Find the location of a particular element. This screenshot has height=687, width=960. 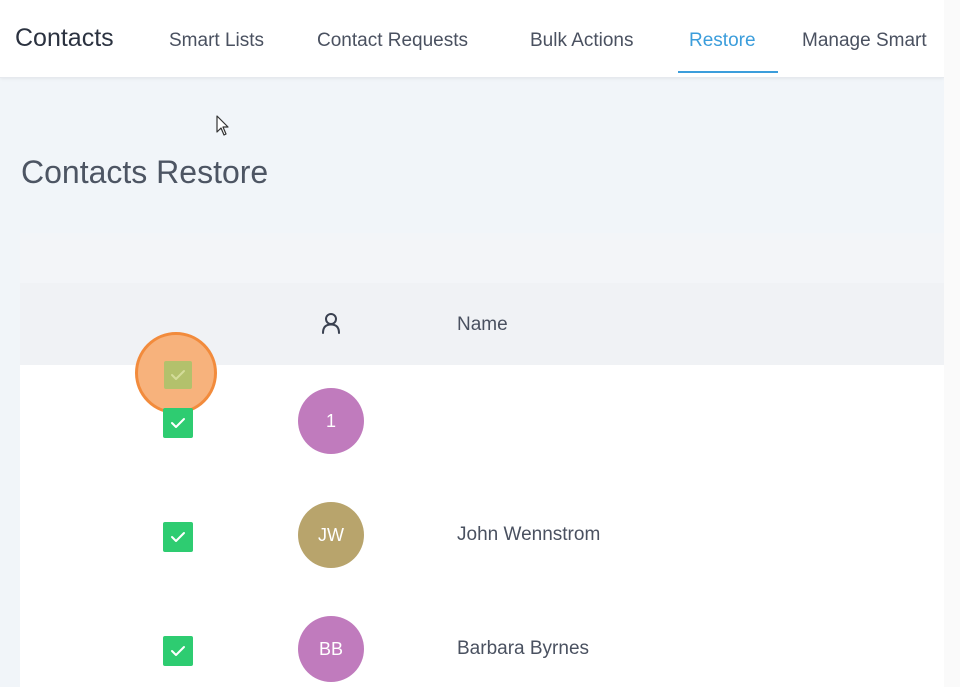

tab-smart-lists: Smart Lists is located at coordinates (216, 41).